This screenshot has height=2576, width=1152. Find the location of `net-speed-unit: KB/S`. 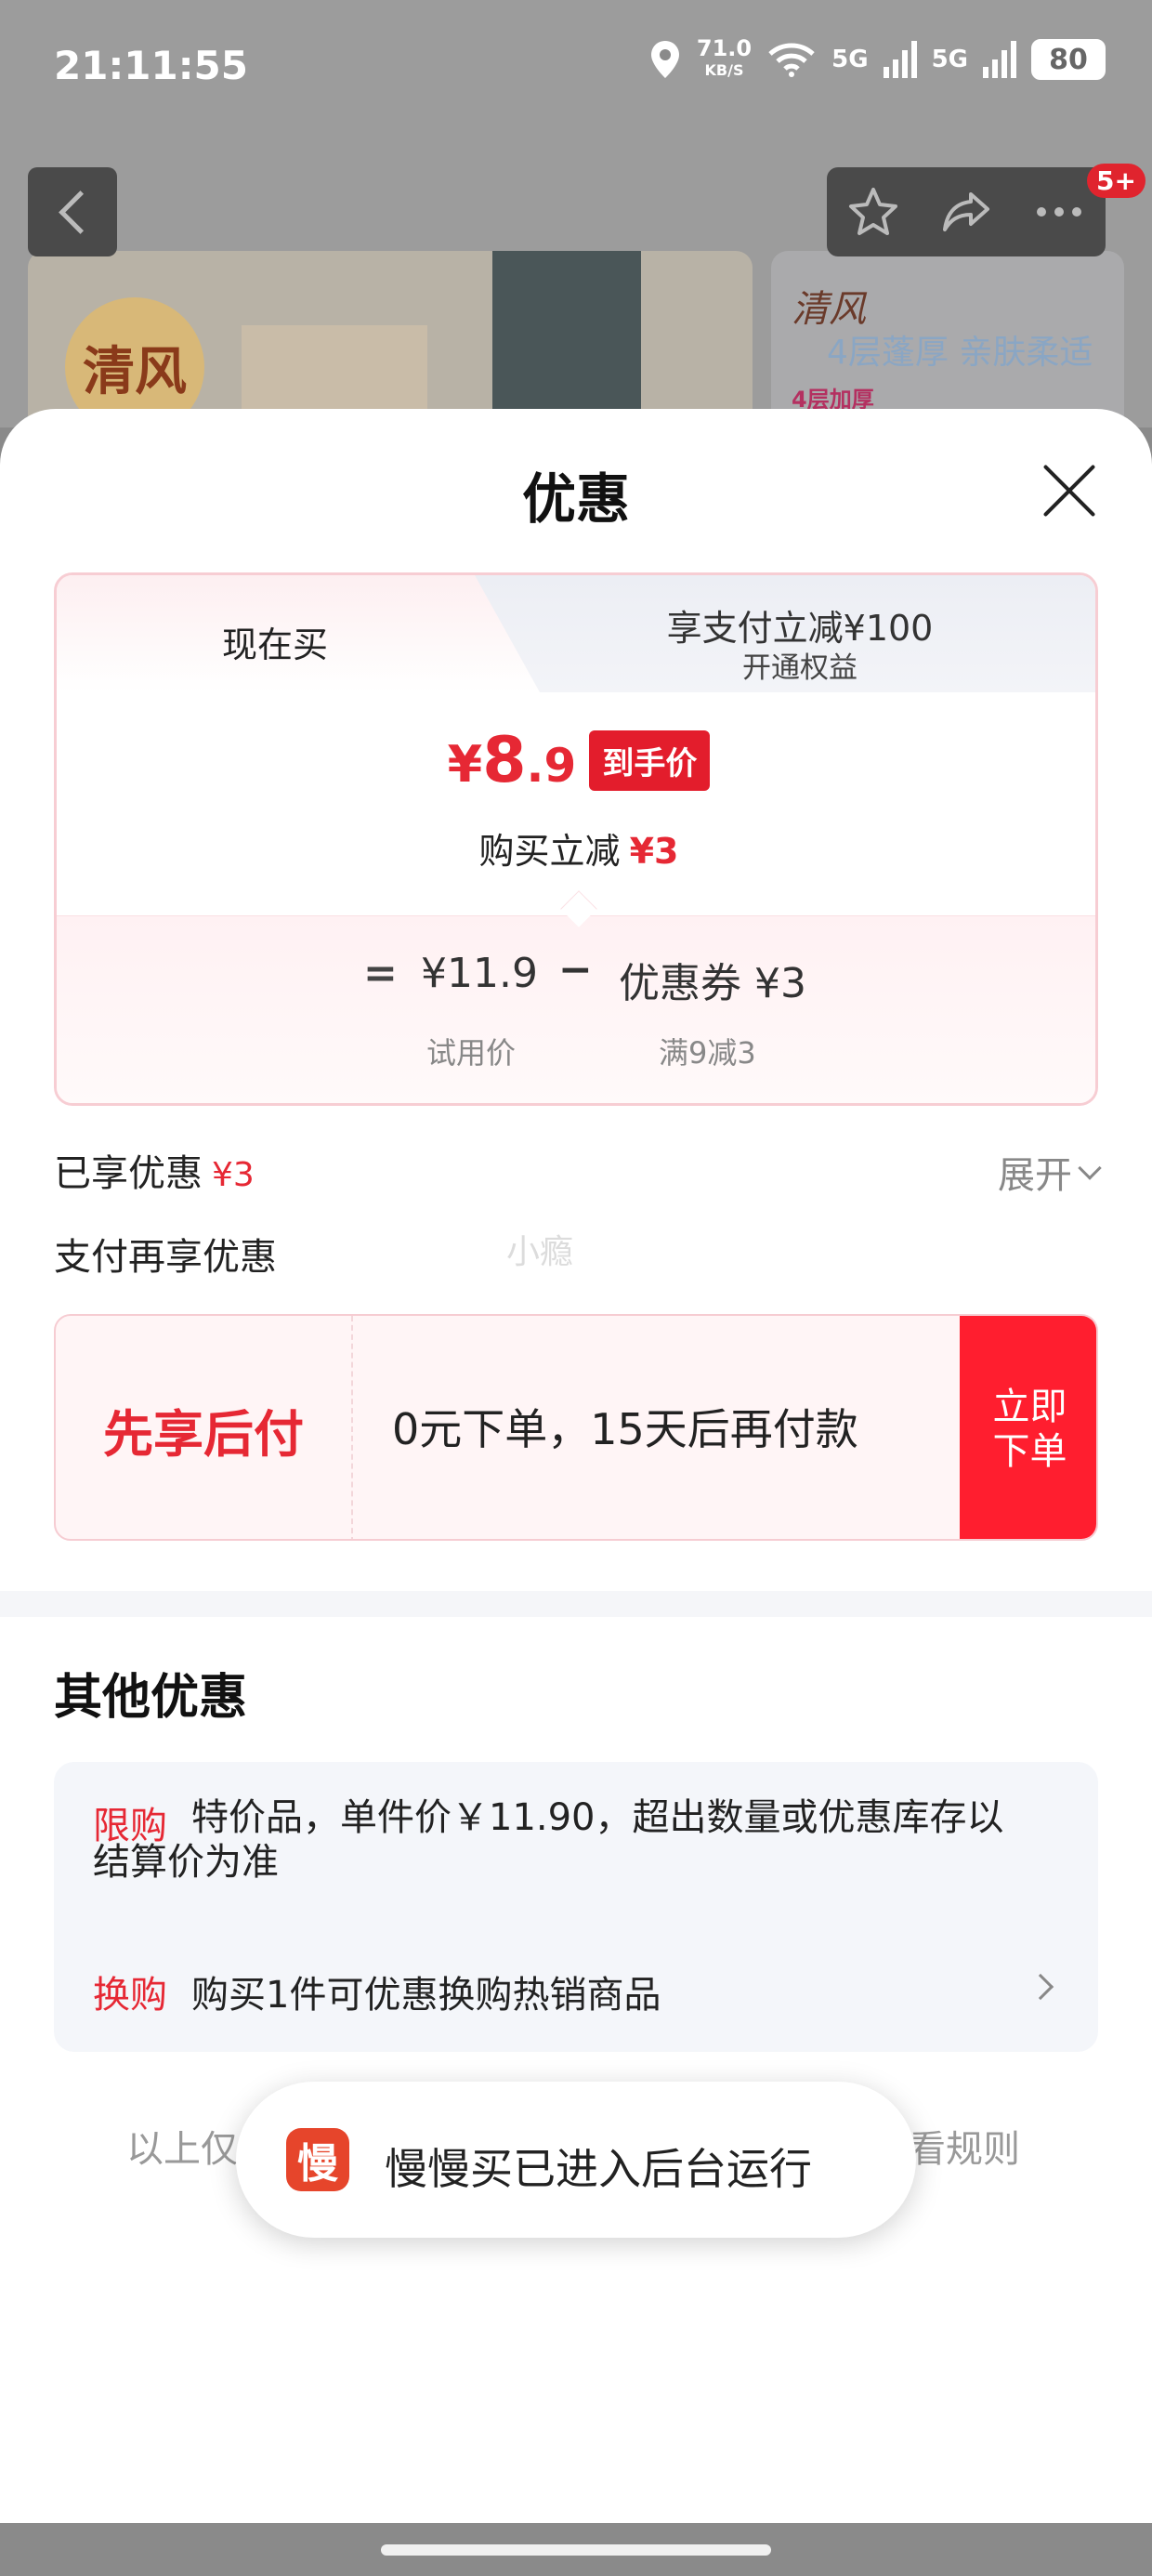

net-speed-unit: KB/S is located at coordinates (724, 70).